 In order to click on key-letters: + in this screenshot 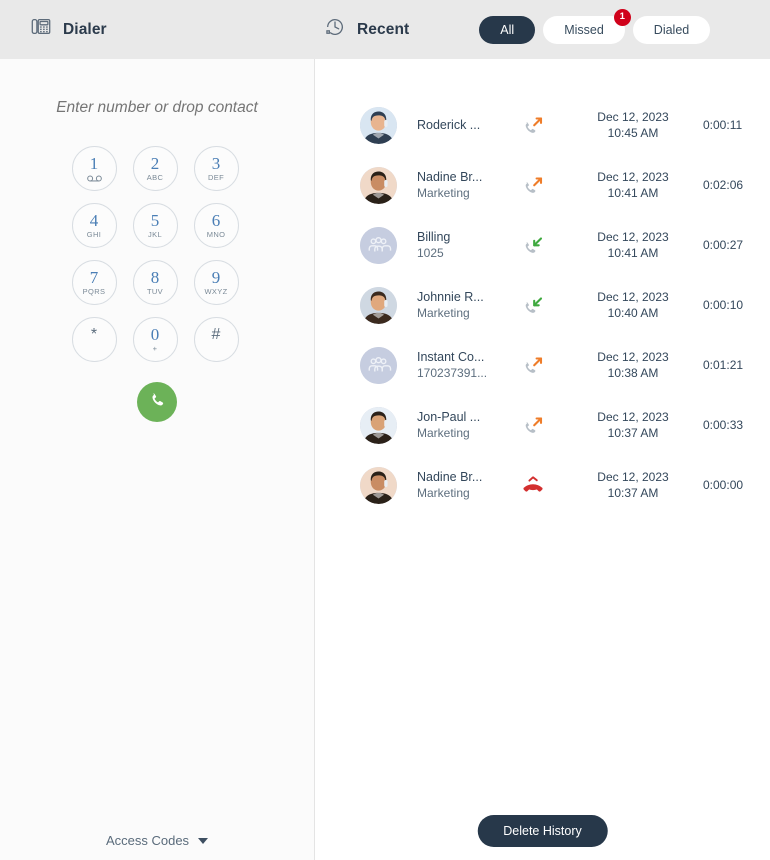, I will do `click(155, 349)`.